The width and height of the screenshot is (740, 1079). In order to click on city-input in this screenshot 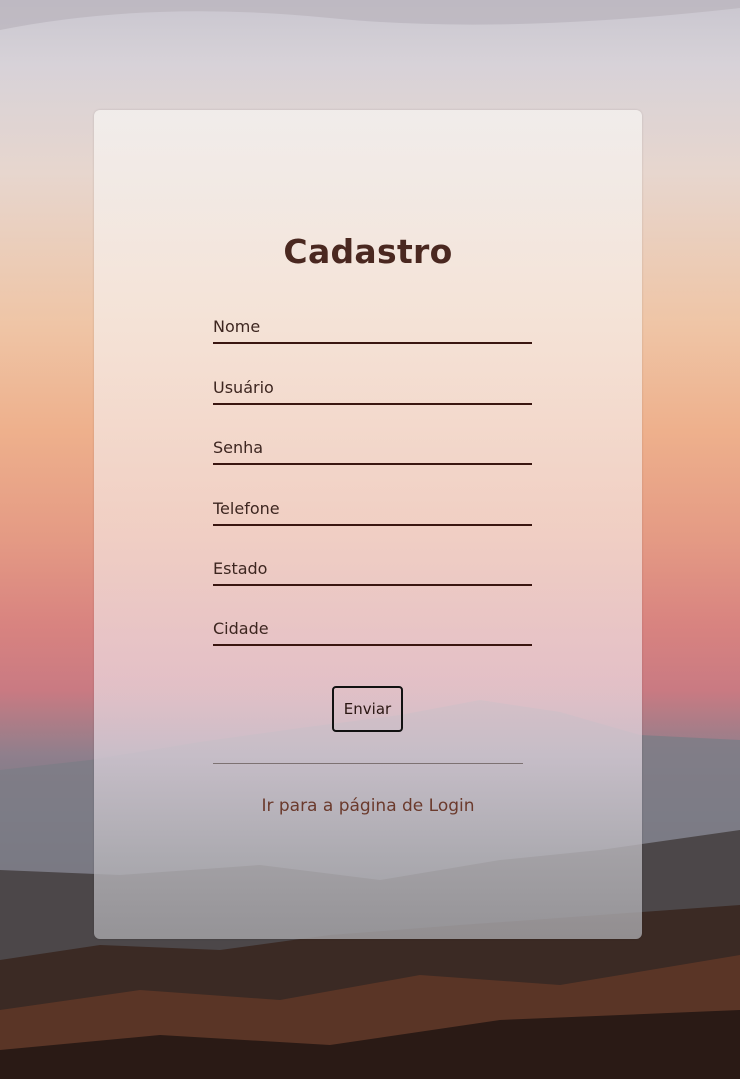, I will do `click(372, 626)`.